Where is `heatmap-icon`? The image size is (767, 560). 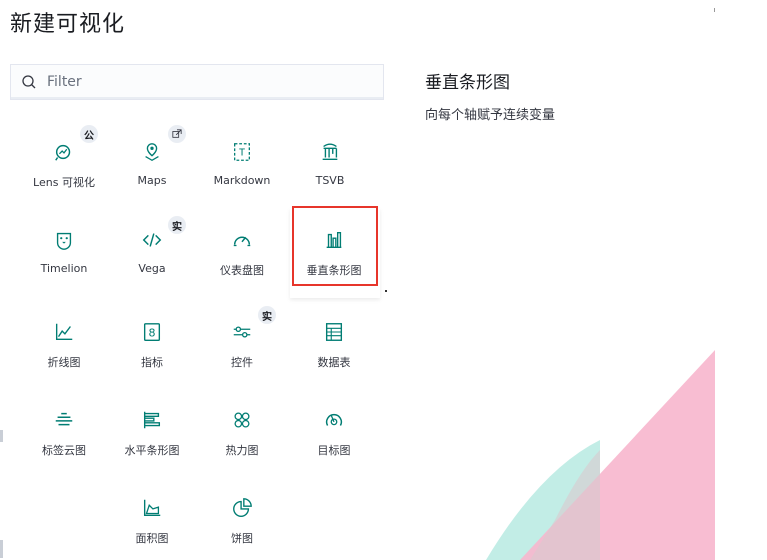
heatmap-icon is located at coordinates (242, 420).